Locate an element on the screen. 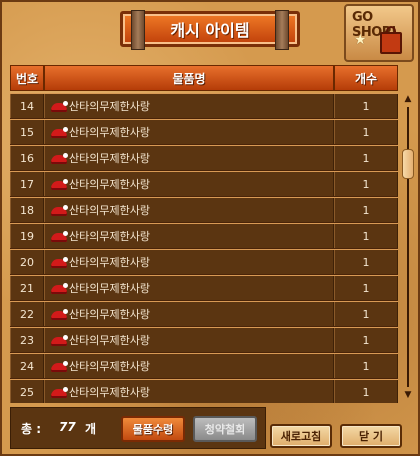 The height and width of the screenshot is (456, 420). footer-panel: 총 : 77 개 물품수령 청약철회 is located at coordinates (138, 428).